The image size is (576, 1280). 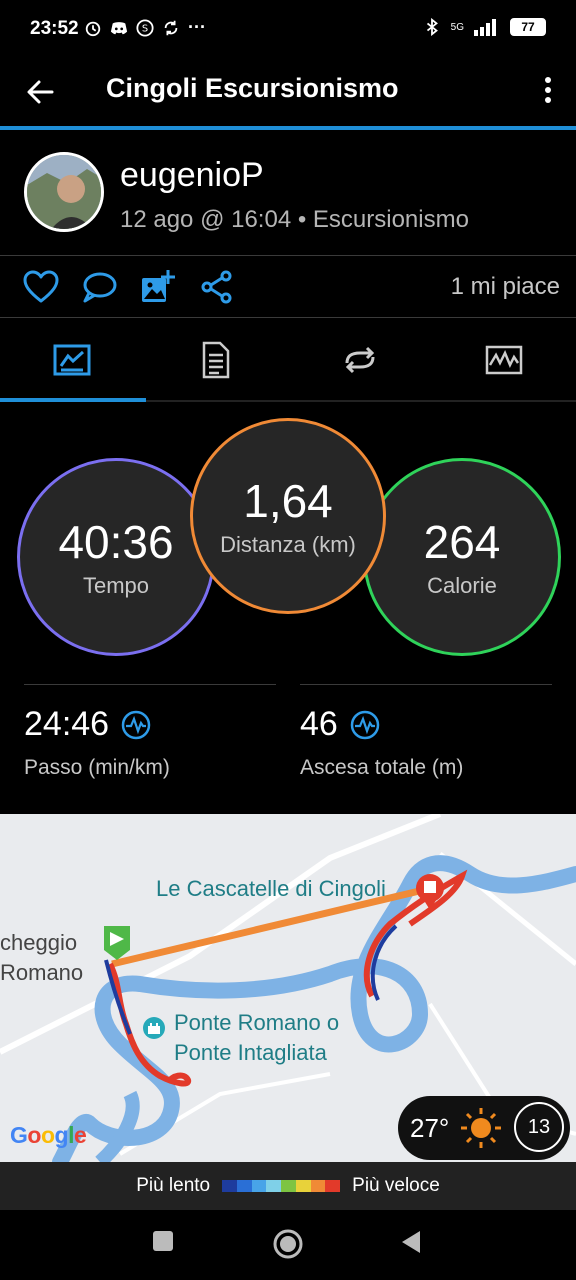 I want to click on tab-summary, so click(x=72, y=360).